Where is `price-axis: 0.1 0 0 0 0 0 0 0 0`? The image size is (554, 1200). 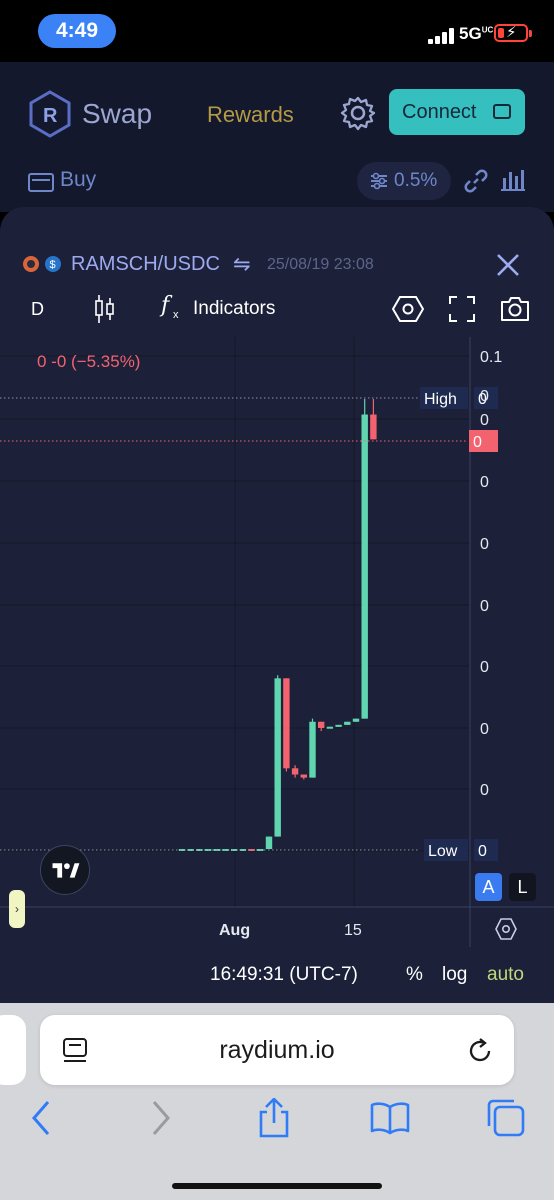 price-axis: 0.1 0 0 0 0 0 0 0 0 is located at coordinates (491, 574).